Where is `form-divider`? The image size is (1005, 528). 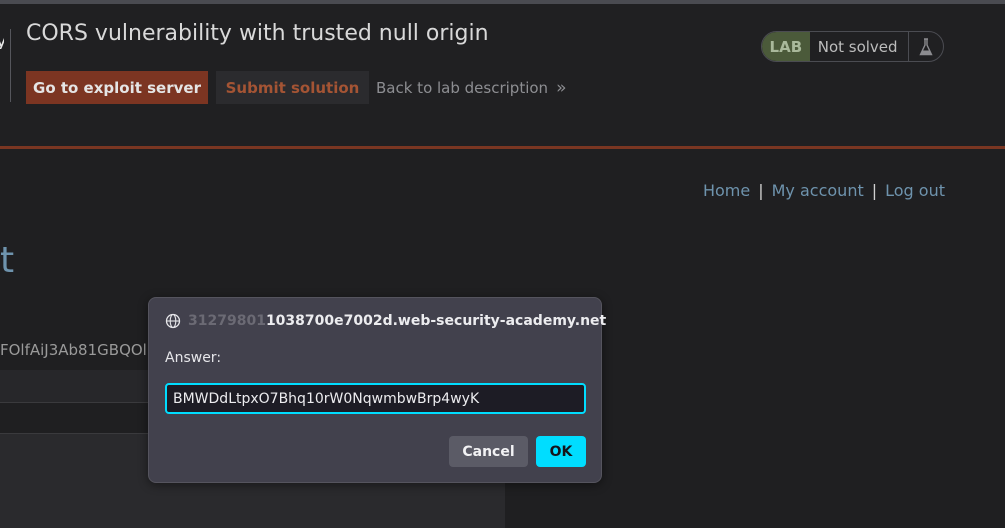
form-divider is located at coordinates (74, 402).